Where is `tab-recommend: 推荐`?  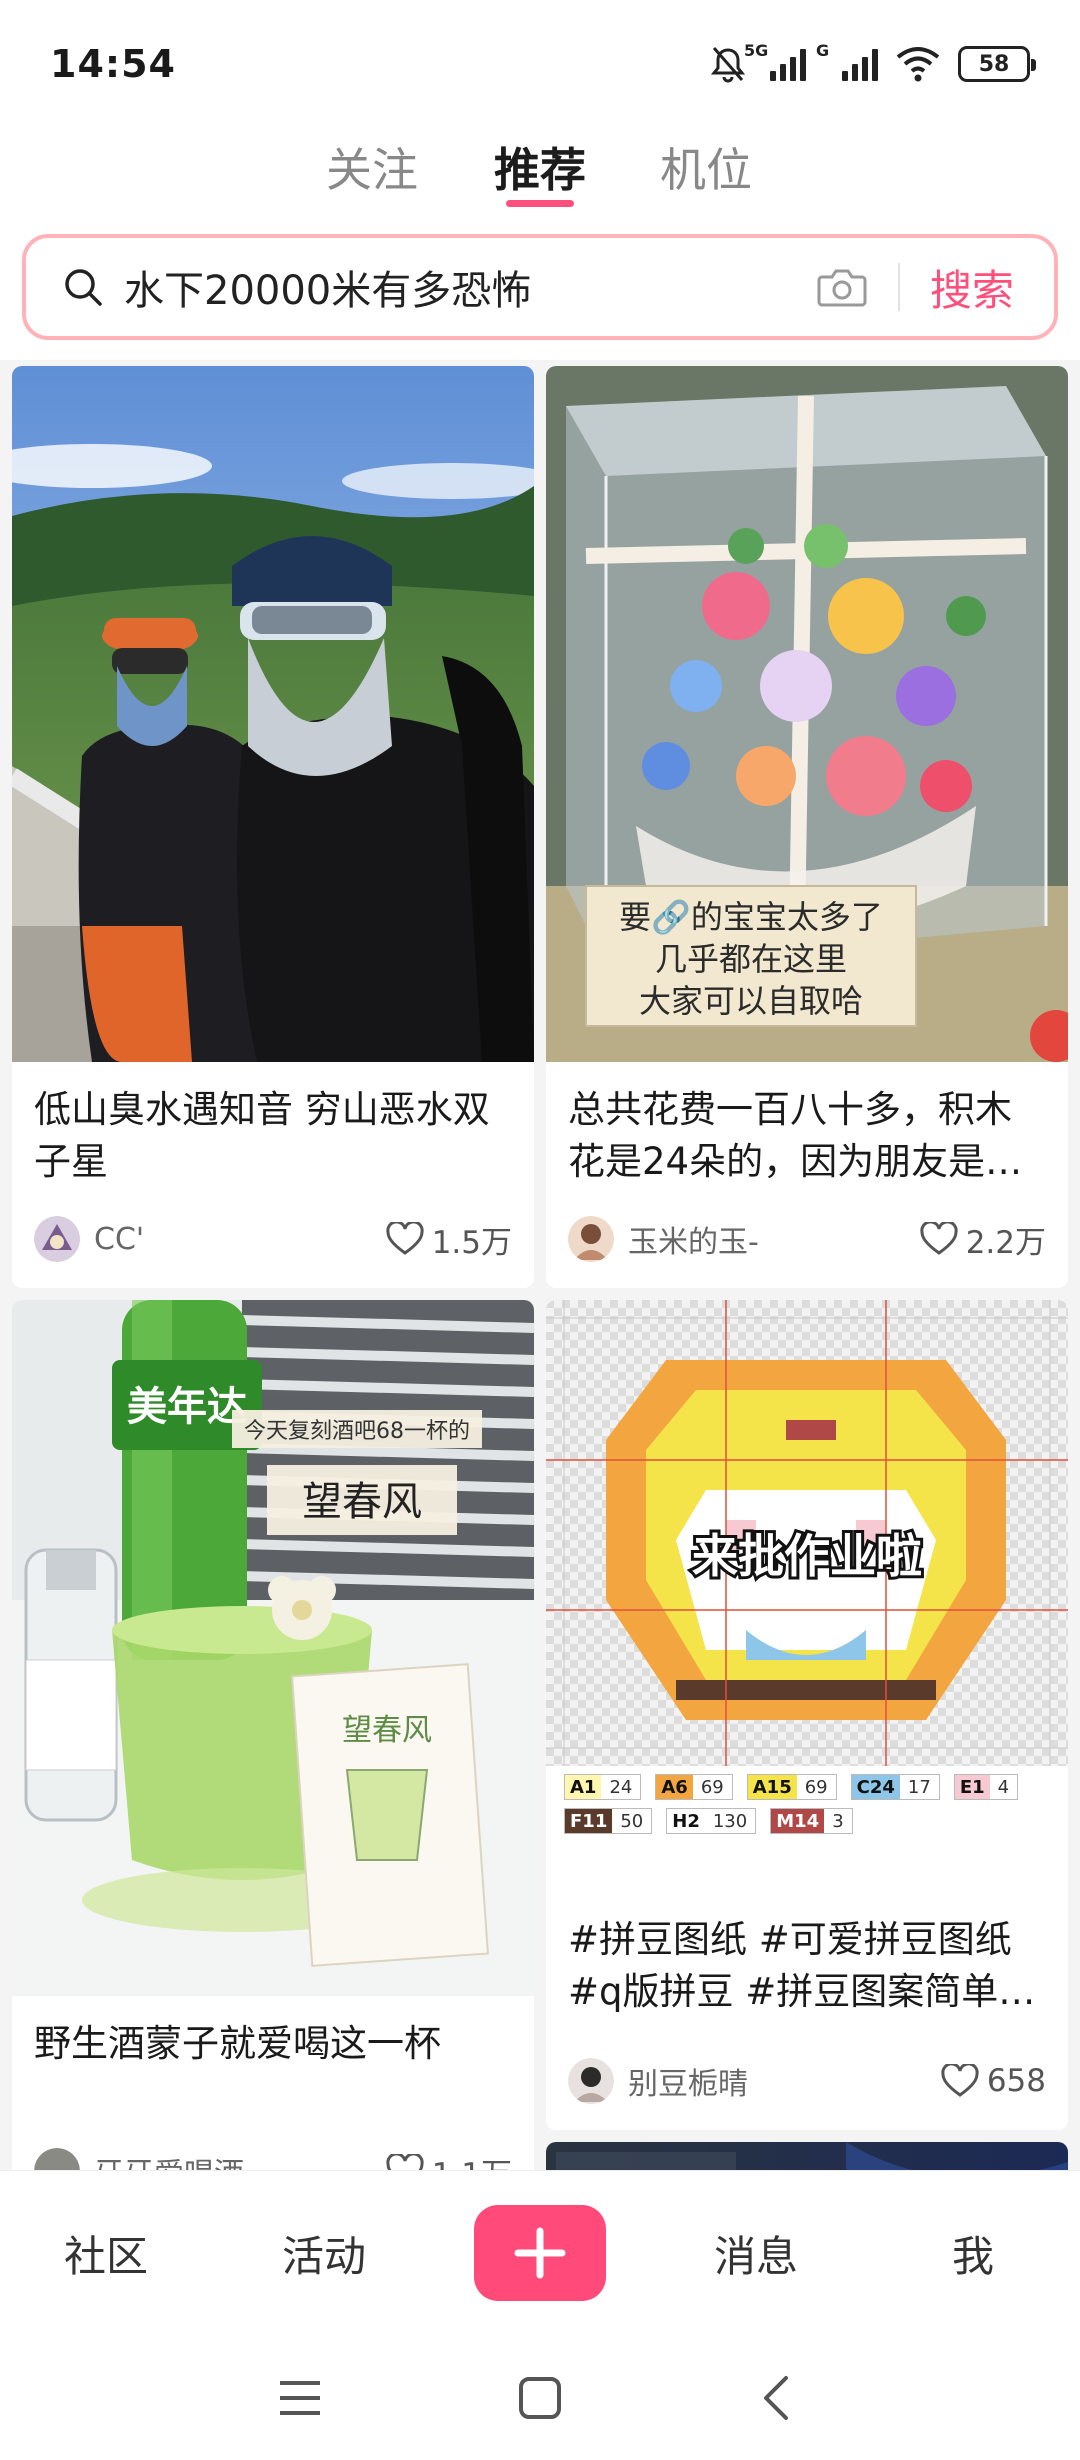 tab-recommend: 推荐 is located at coordinates (540, 167).